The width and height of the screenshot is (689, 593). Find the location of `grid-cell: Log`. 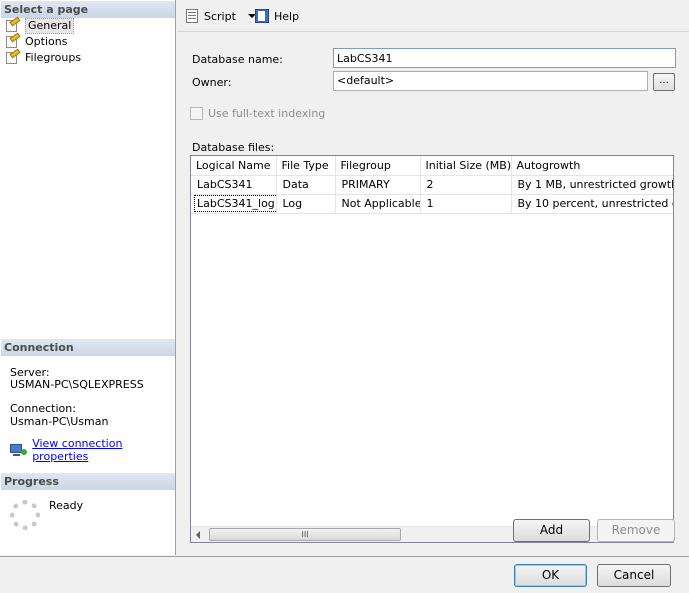

grid-cell: Log is located at coordinates (306, 204).